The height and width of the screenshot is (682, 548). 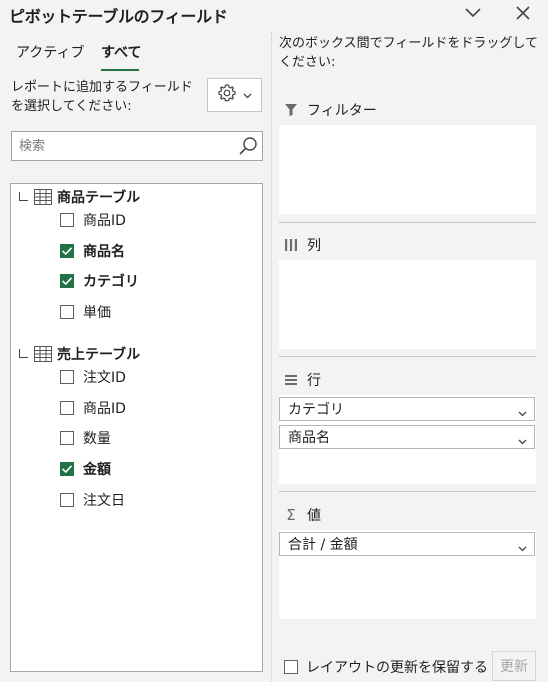 What do you see at coordinates (104, 252) in the screenshot?
I see `field-label: 商品名` at bounding box center [104, 252].